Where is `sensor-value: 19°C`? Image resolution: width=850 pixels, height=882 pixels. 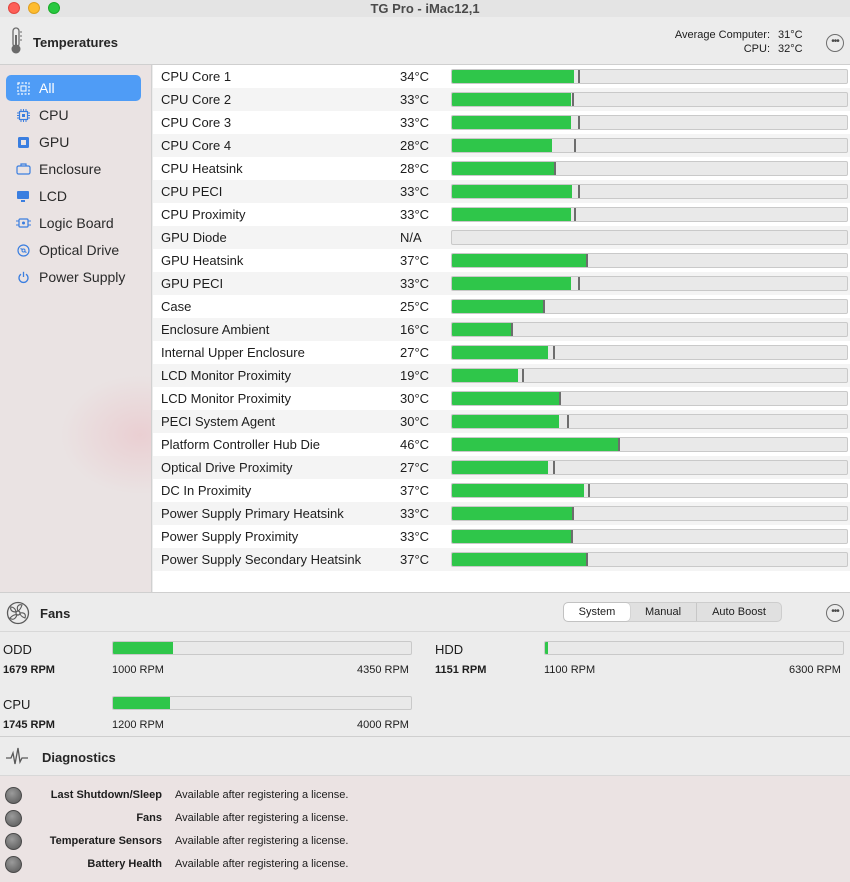
sensor-value: 19°C is located at coordinates (415, 375).